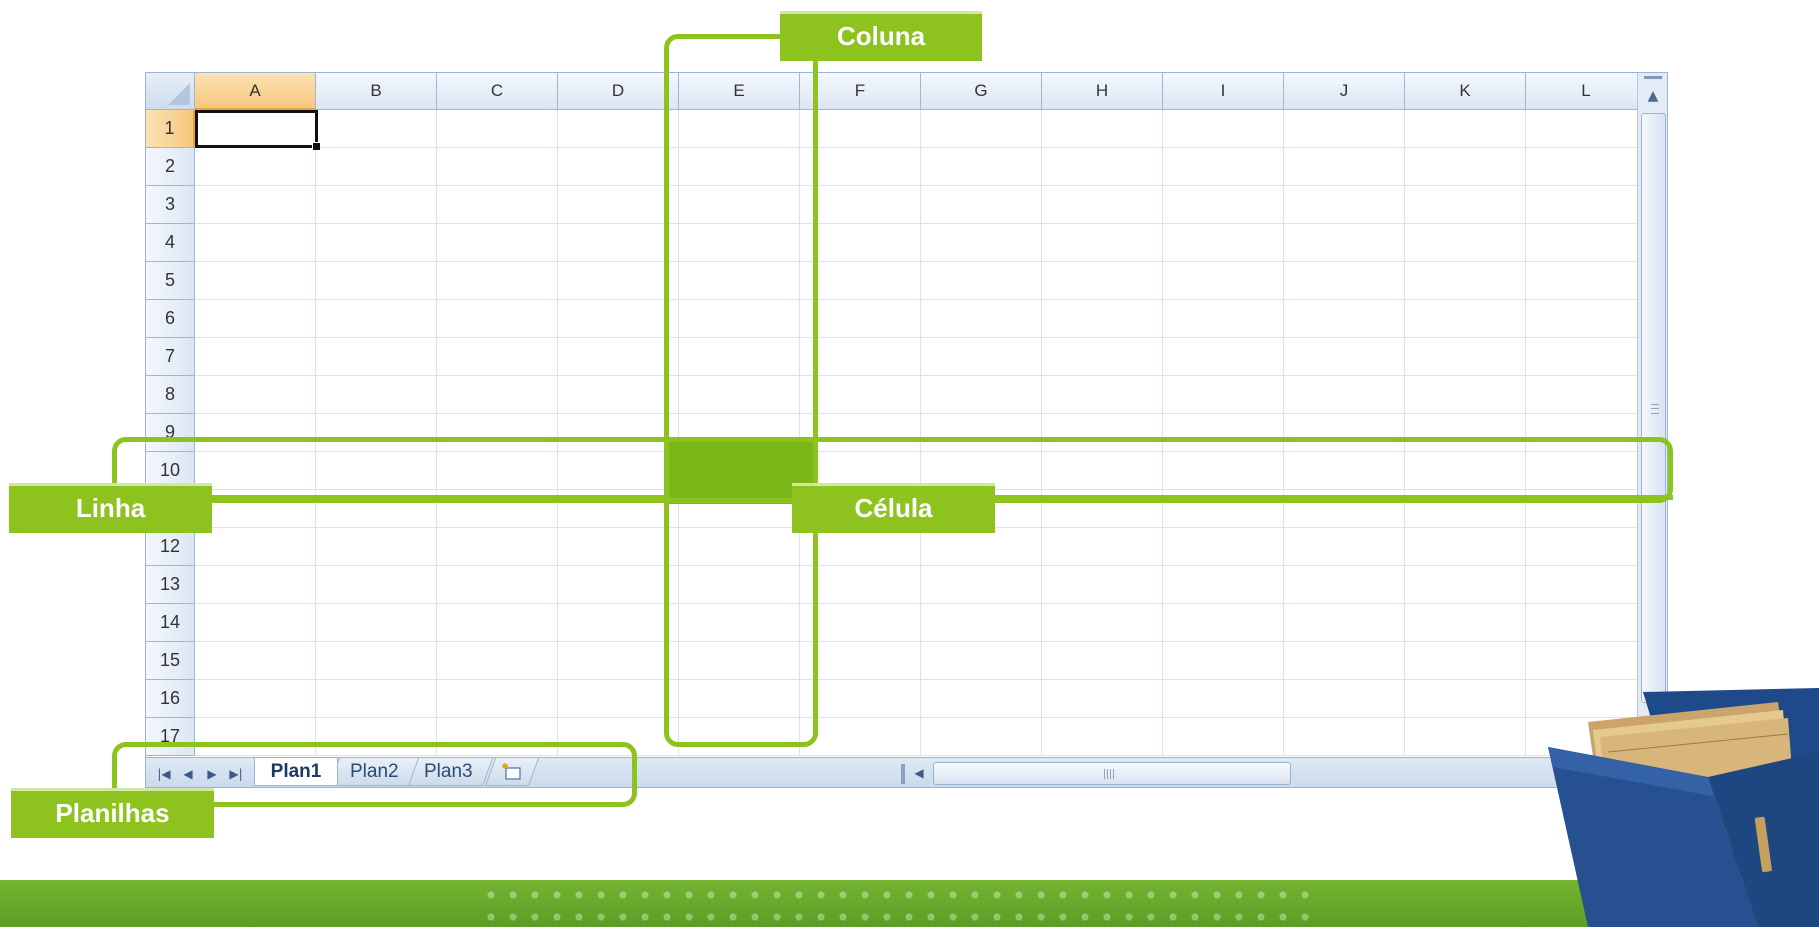 The image size is (1819, 927). I want to click on cell-h6, so click(1102, 319).